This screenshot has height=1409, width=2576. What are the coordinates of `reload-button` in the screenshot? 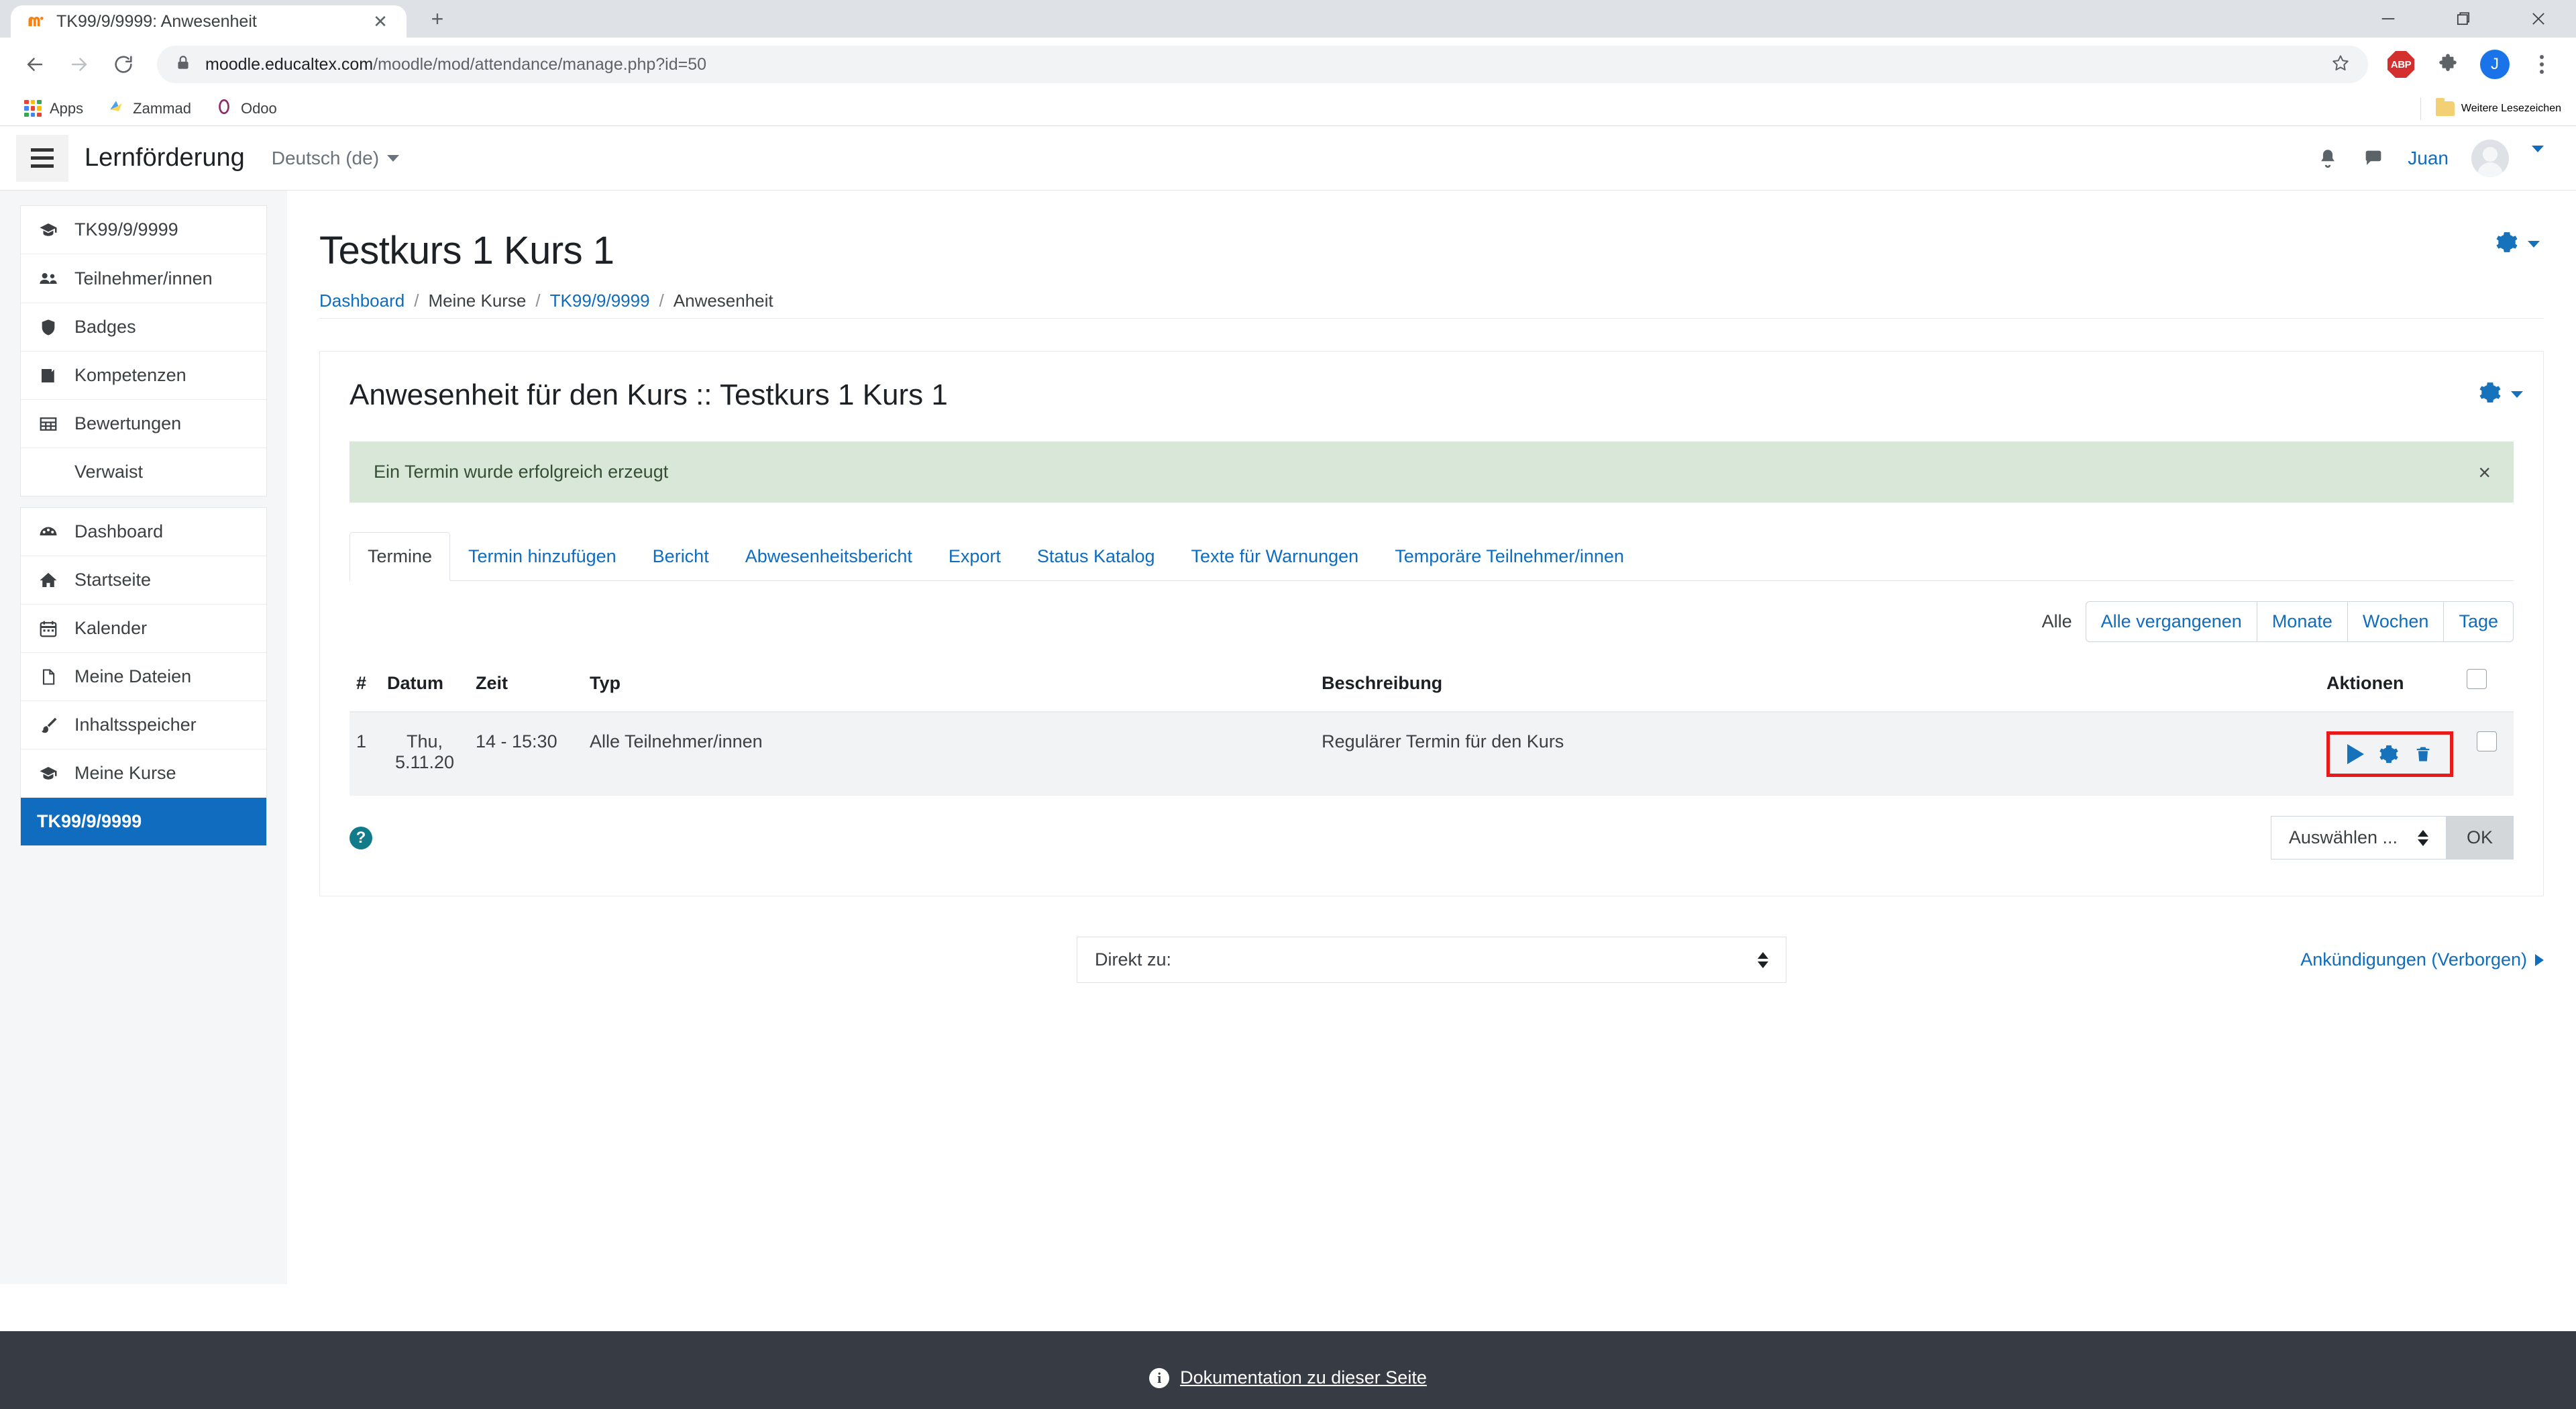 It's located at (123, 64).